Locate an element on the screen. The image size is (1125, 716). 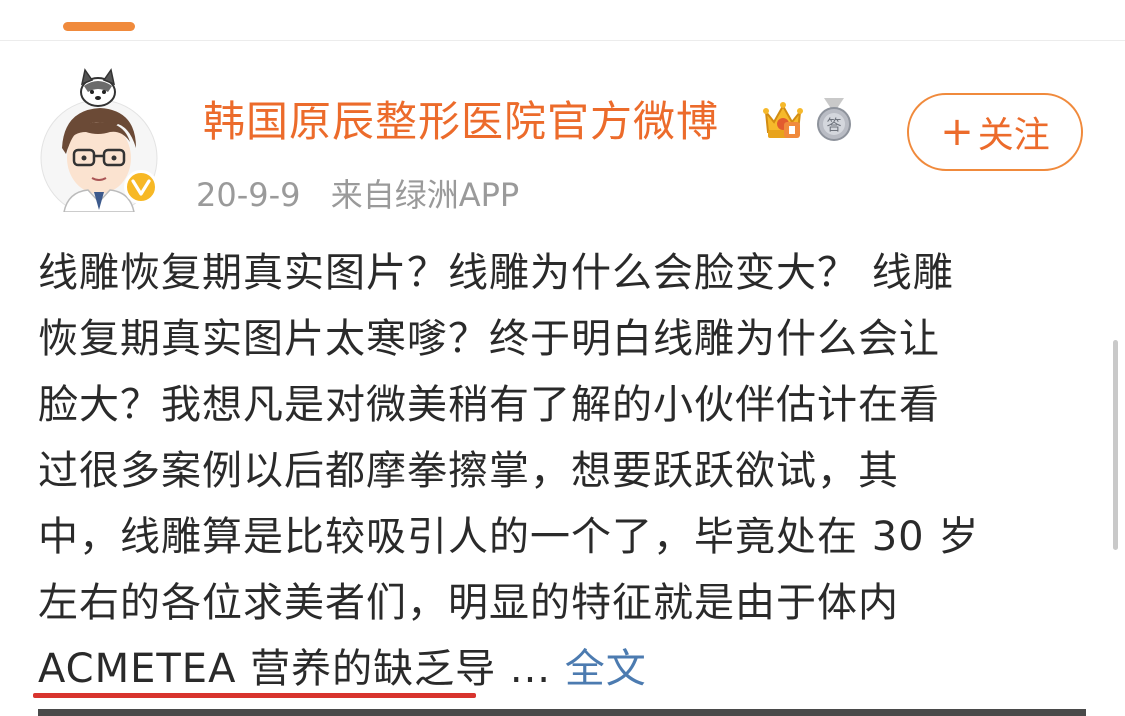
post-source: 来自绿洲APP is located at coordinates (425, 195).